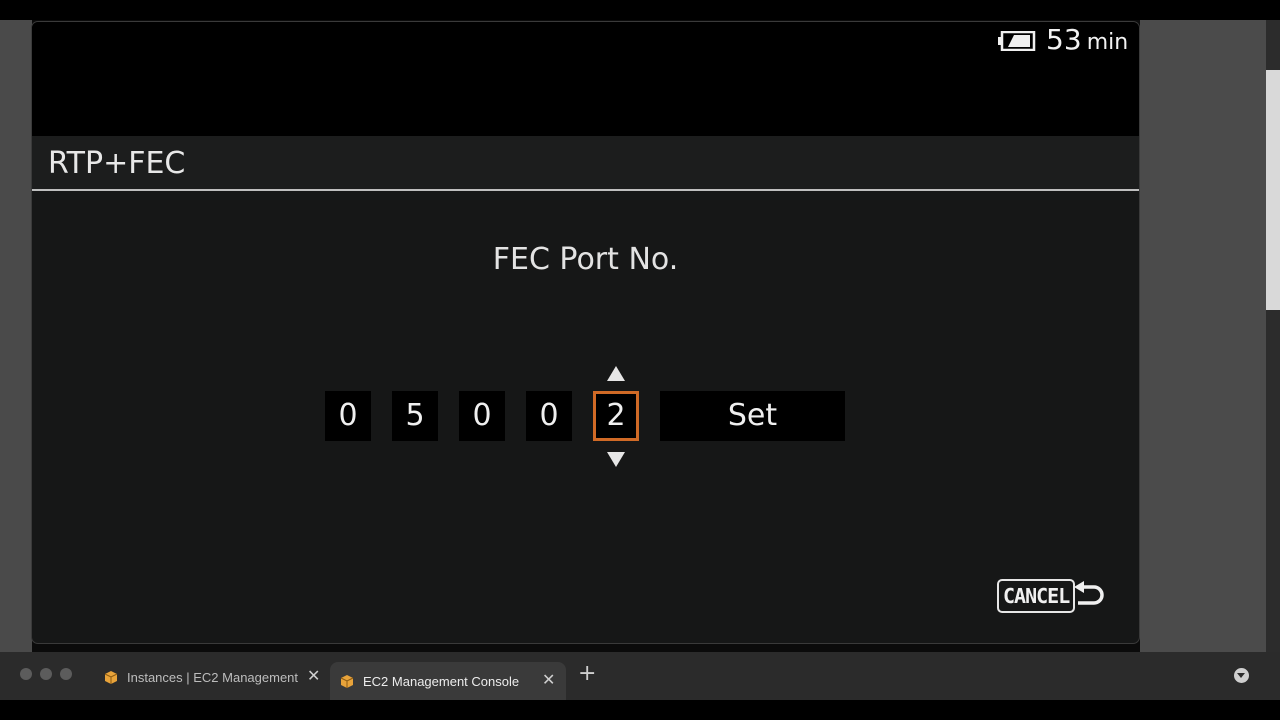 This screenshot has width=1280, height=720. What do you see at coordinates (640, 710) in the screenshot?
I see `bottom-letterbox` at bounding box center [640, 710].